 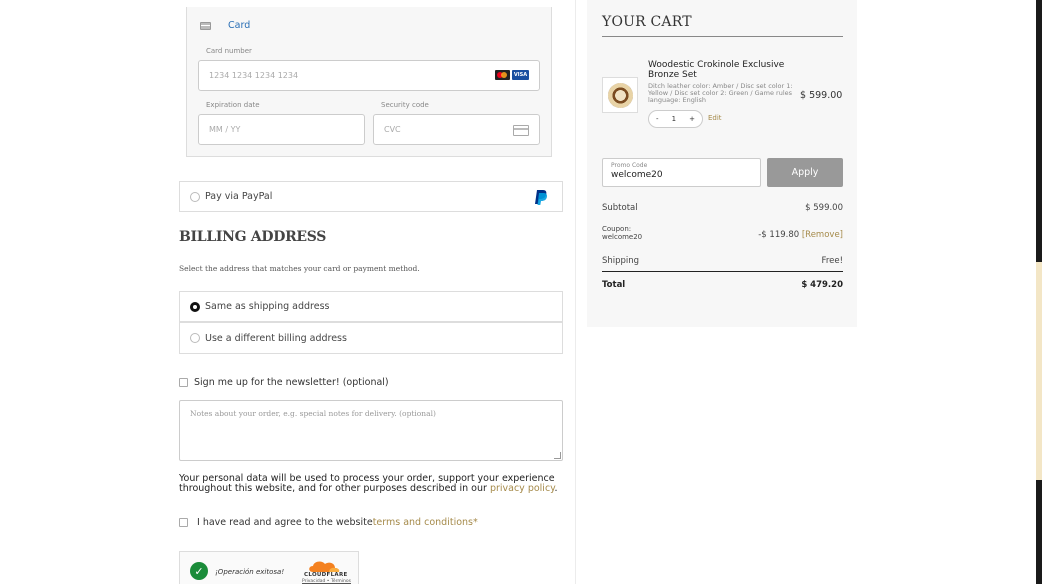 I want to click on billing-address-title: BILLING ADDRESS, so click(x=253, y=237).